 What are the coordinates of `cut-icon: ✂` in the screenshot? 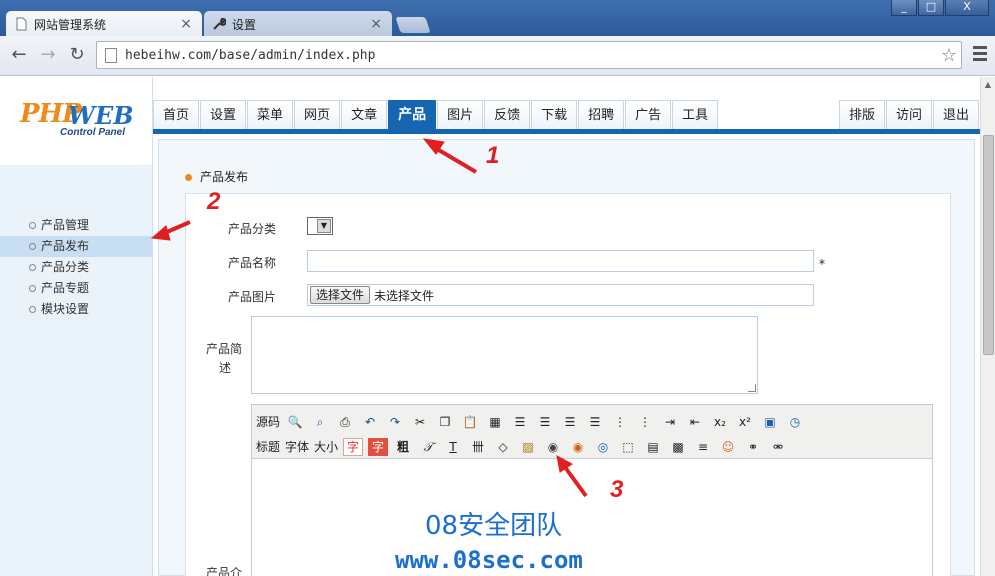 It's located at (420, 422).